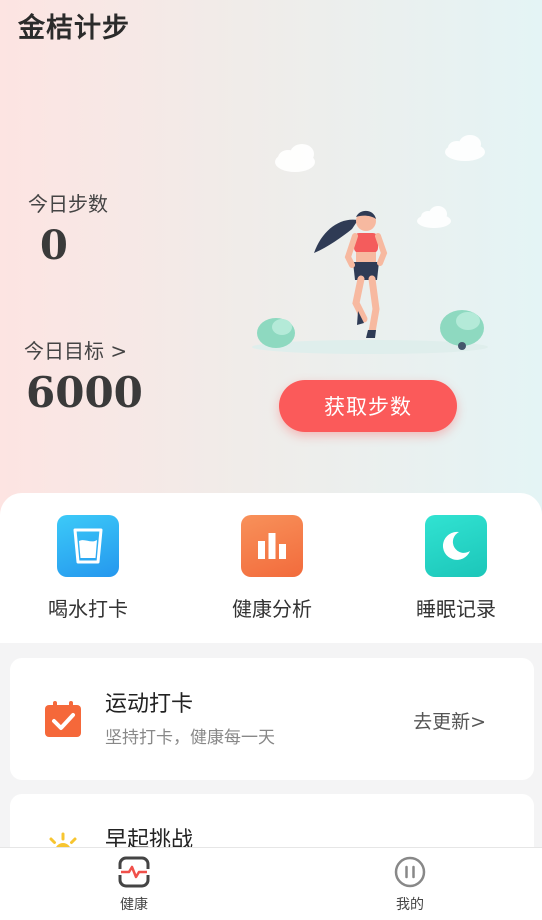 The width and height of the screenshot is (542, 920). I want to click on pause-circle-icon, so click(410, 872).